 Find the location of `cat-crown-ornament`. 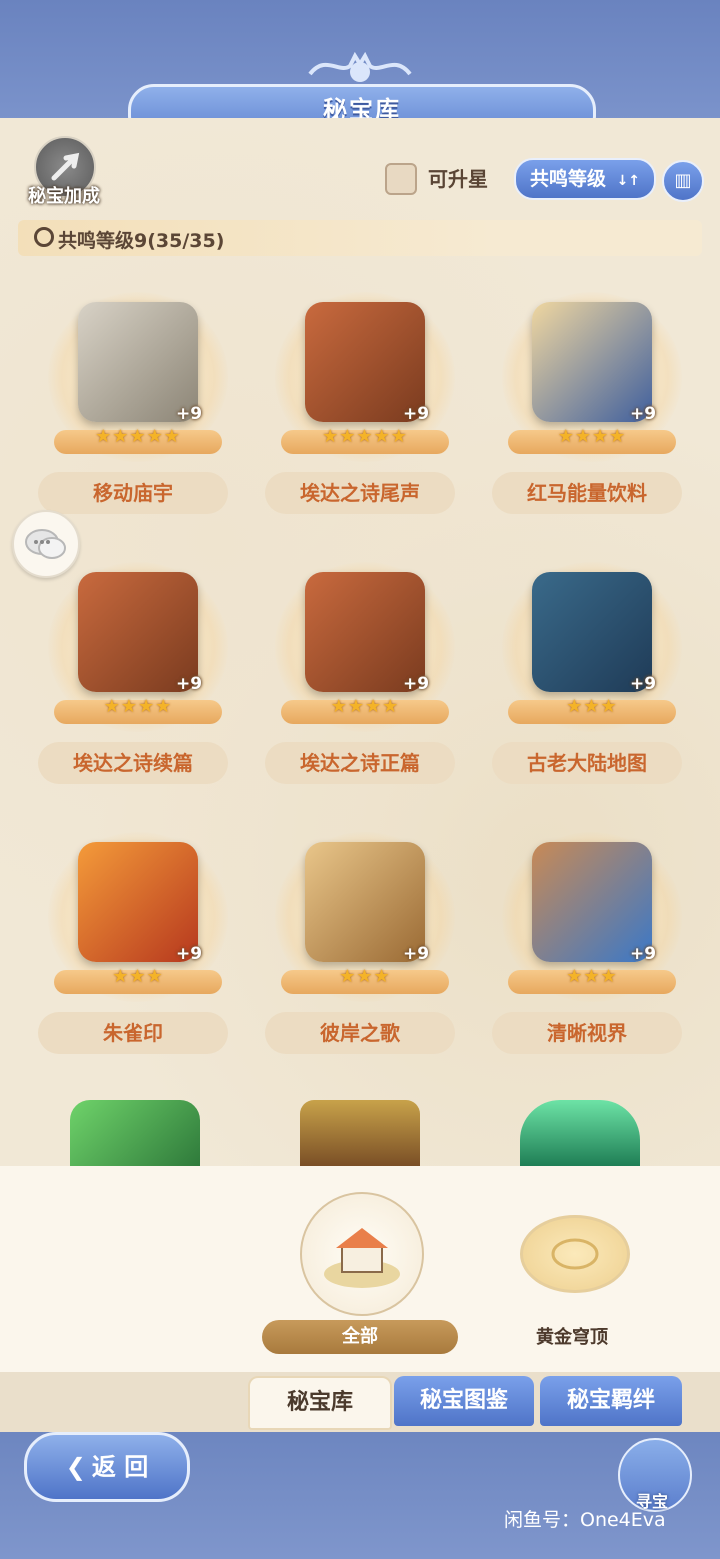

cat-crown-ornament is located at coordinates (360, 66).